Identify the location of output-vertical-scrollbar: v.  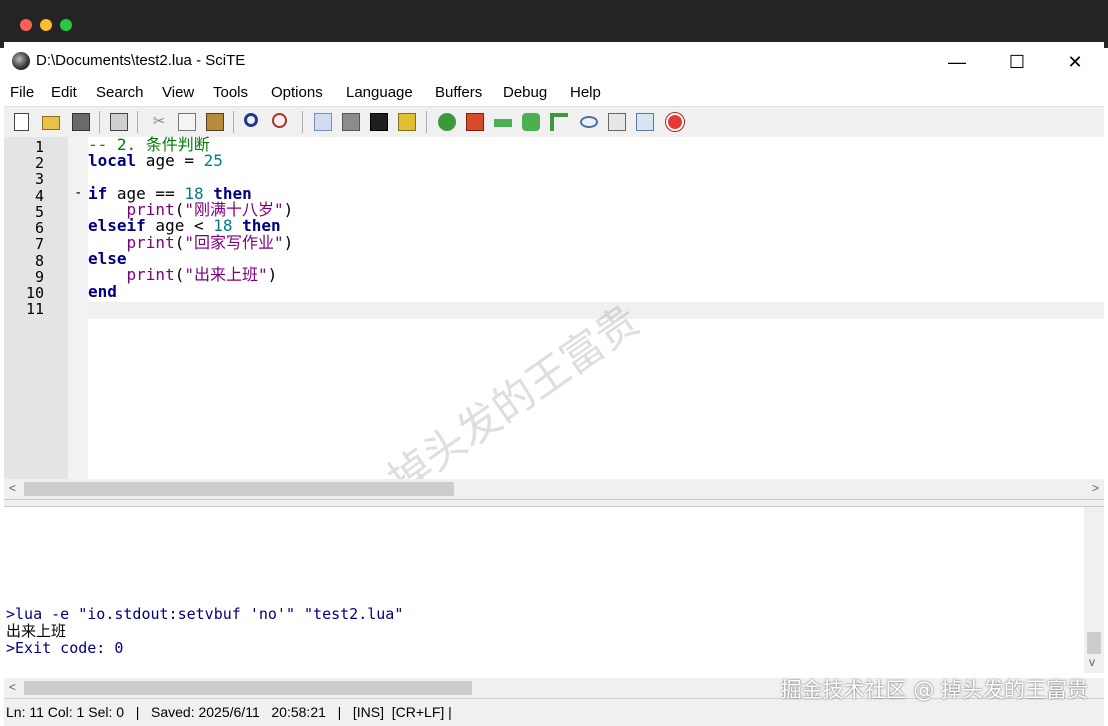
(1094, 590).